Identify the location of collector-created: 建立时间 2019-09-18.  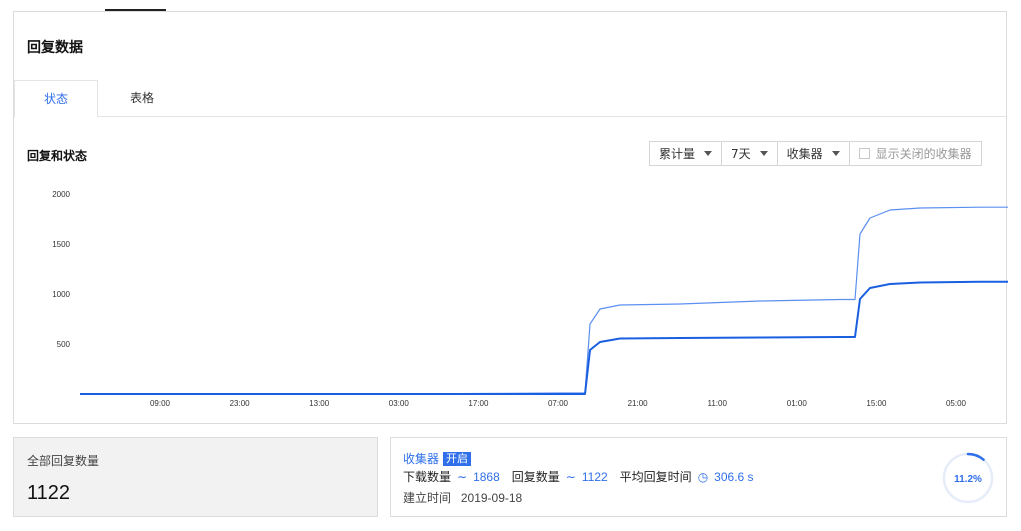
(462, 497).